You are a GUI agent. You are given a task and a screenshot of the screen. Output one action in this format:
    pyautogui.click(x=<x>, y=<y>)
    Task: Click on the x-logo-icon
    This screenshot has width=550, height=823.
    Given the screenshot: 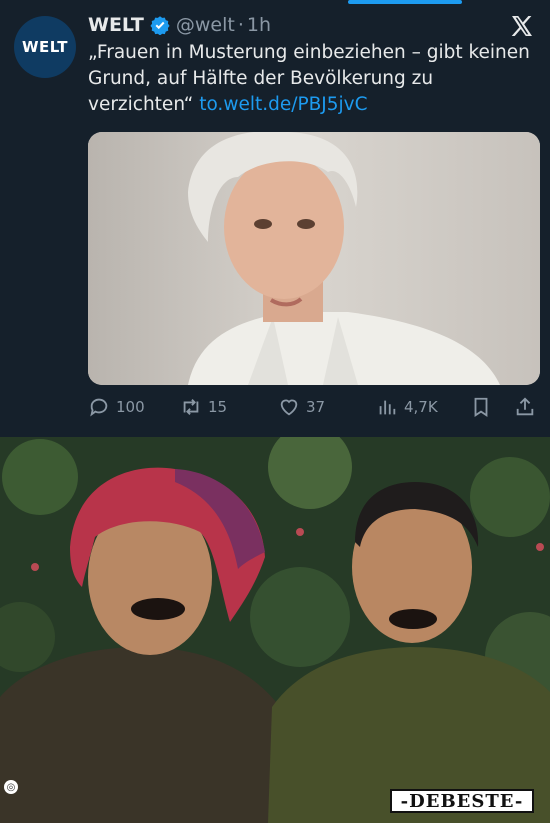 What is the action you would take?
    pyautogui.click(x=521, y=26)
    